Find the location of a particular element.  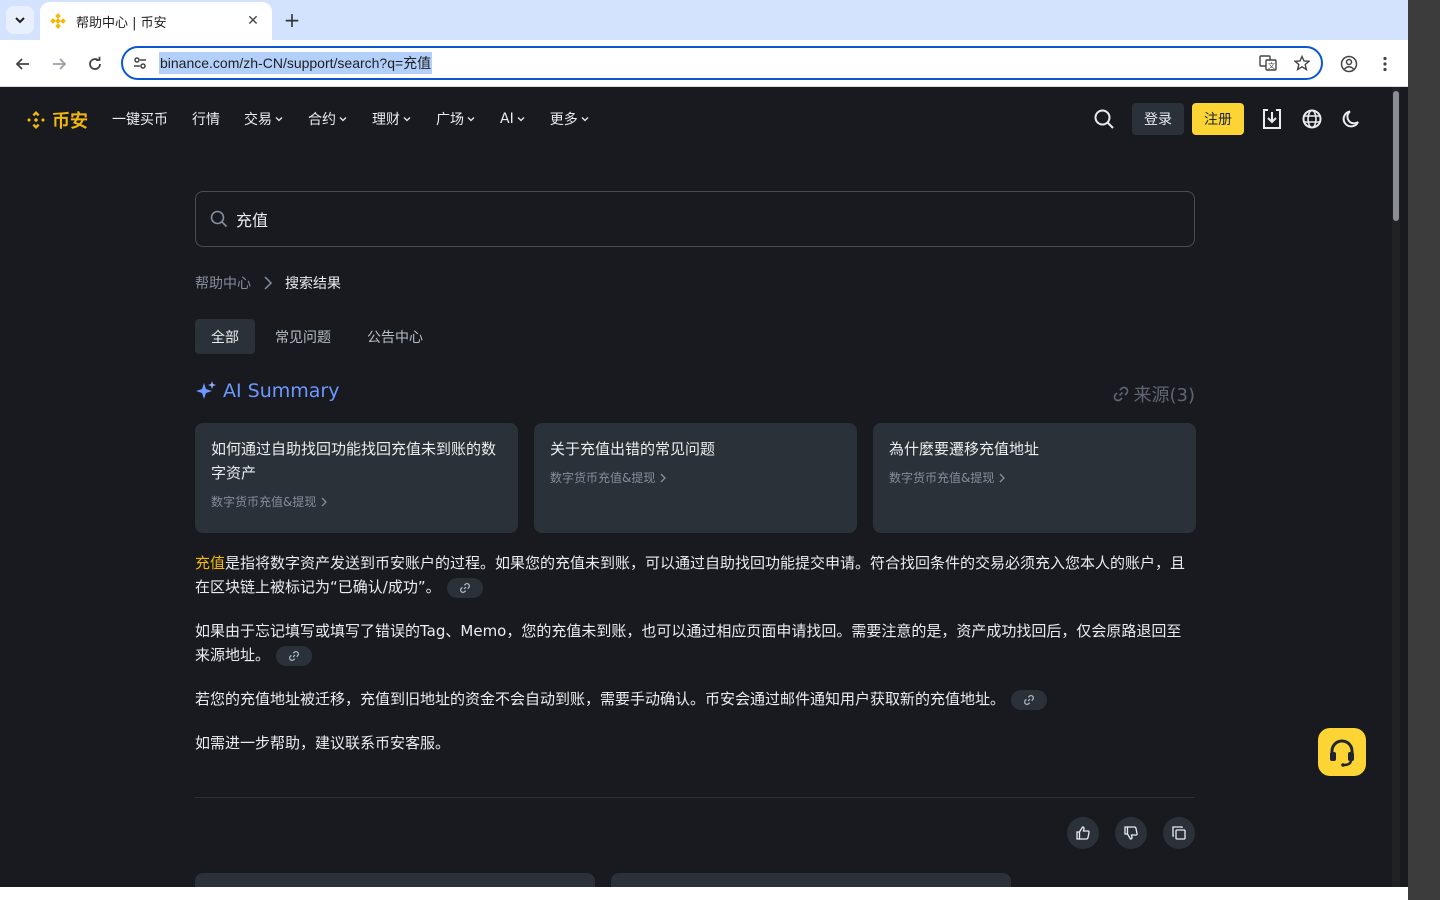

like-button is located at coordinates (1083, 833).